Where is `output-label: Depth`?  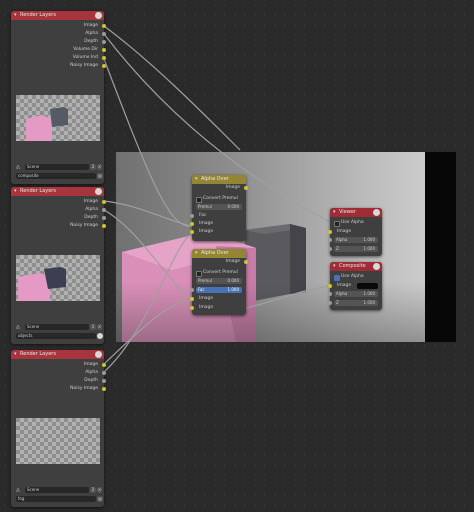
output-label: Depth is located at coordinates (91, 380).